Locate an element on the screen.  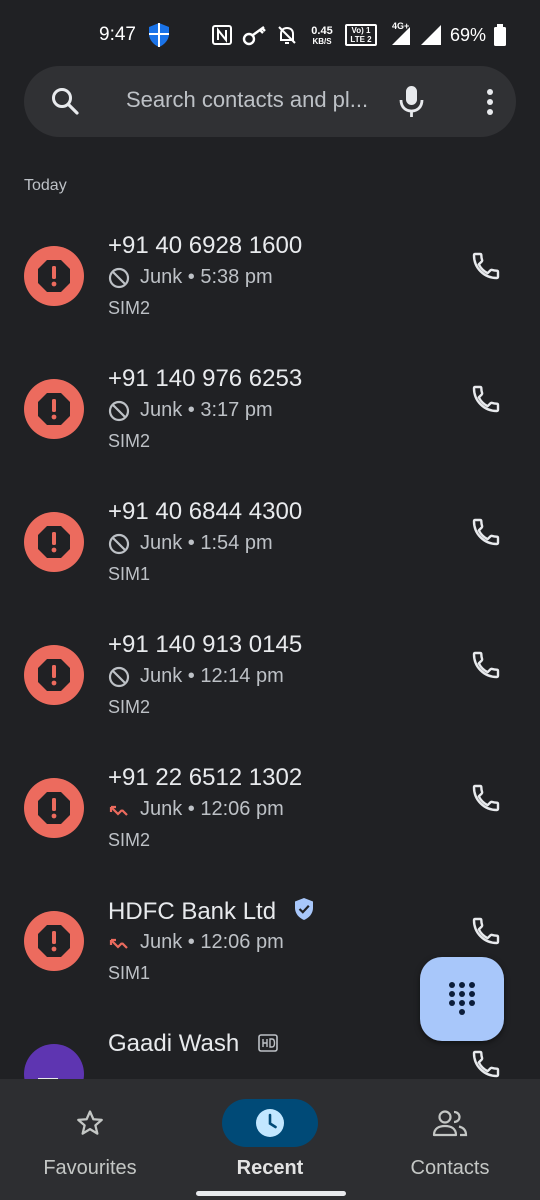
clock-icon is located at coordinates (270, 1123).